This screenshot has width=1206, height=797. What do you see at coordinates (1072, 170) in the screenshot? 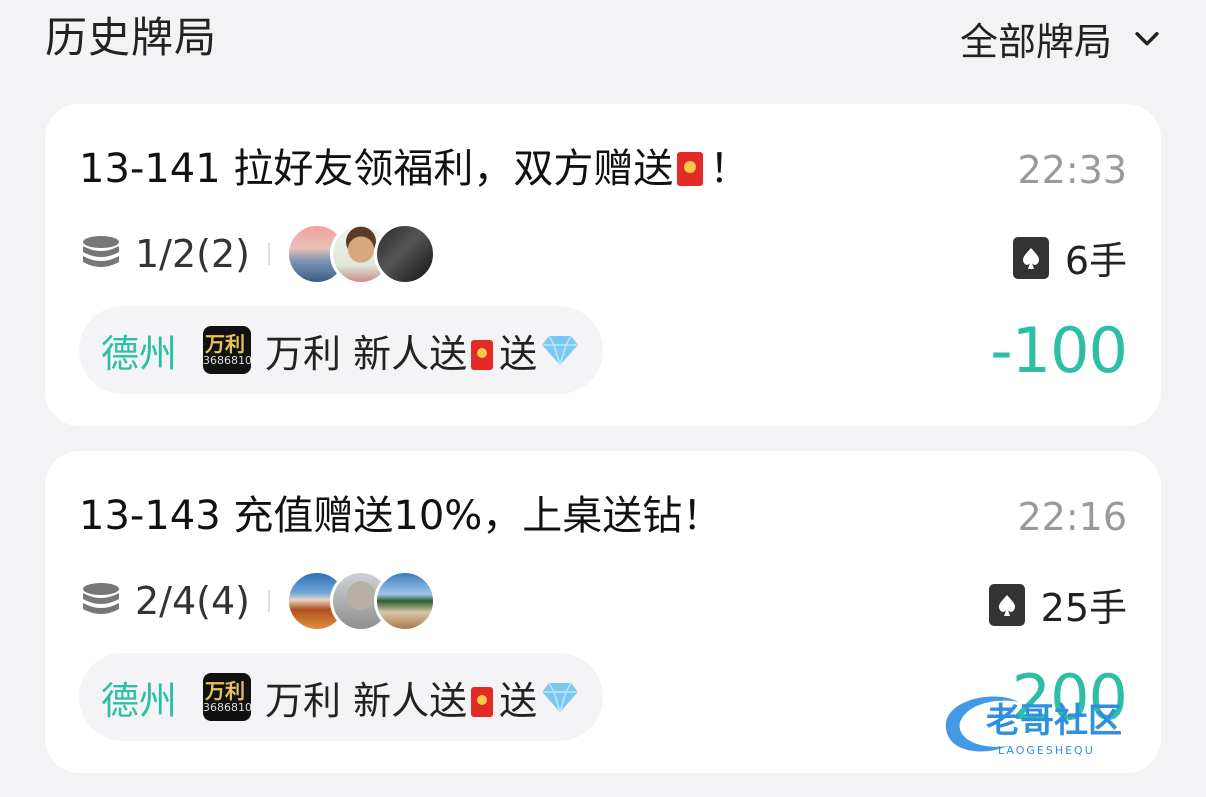
I see `game-time: 22:33` at bounding box center [1072, 170].